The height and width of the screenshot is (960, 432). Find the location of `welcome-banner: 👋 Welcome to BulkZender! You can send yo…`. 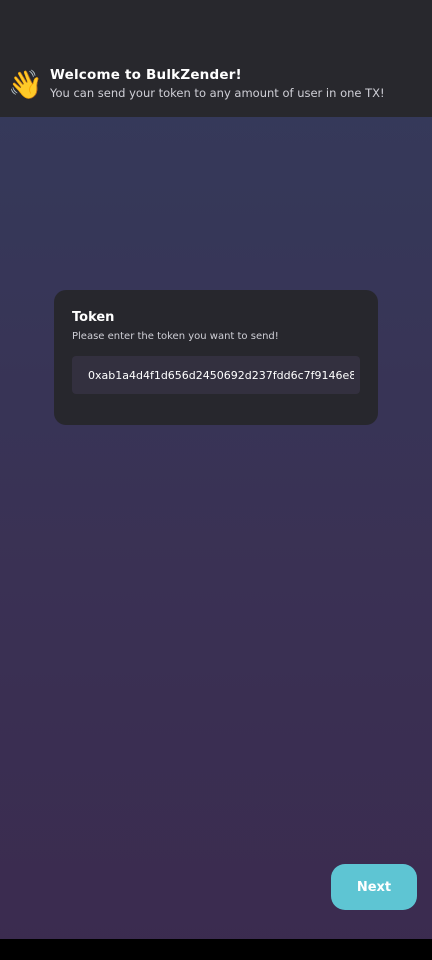

welcome-banner: 👋 Welcome to BulkZender! You can send yo… is located at coordinates (216, 58).